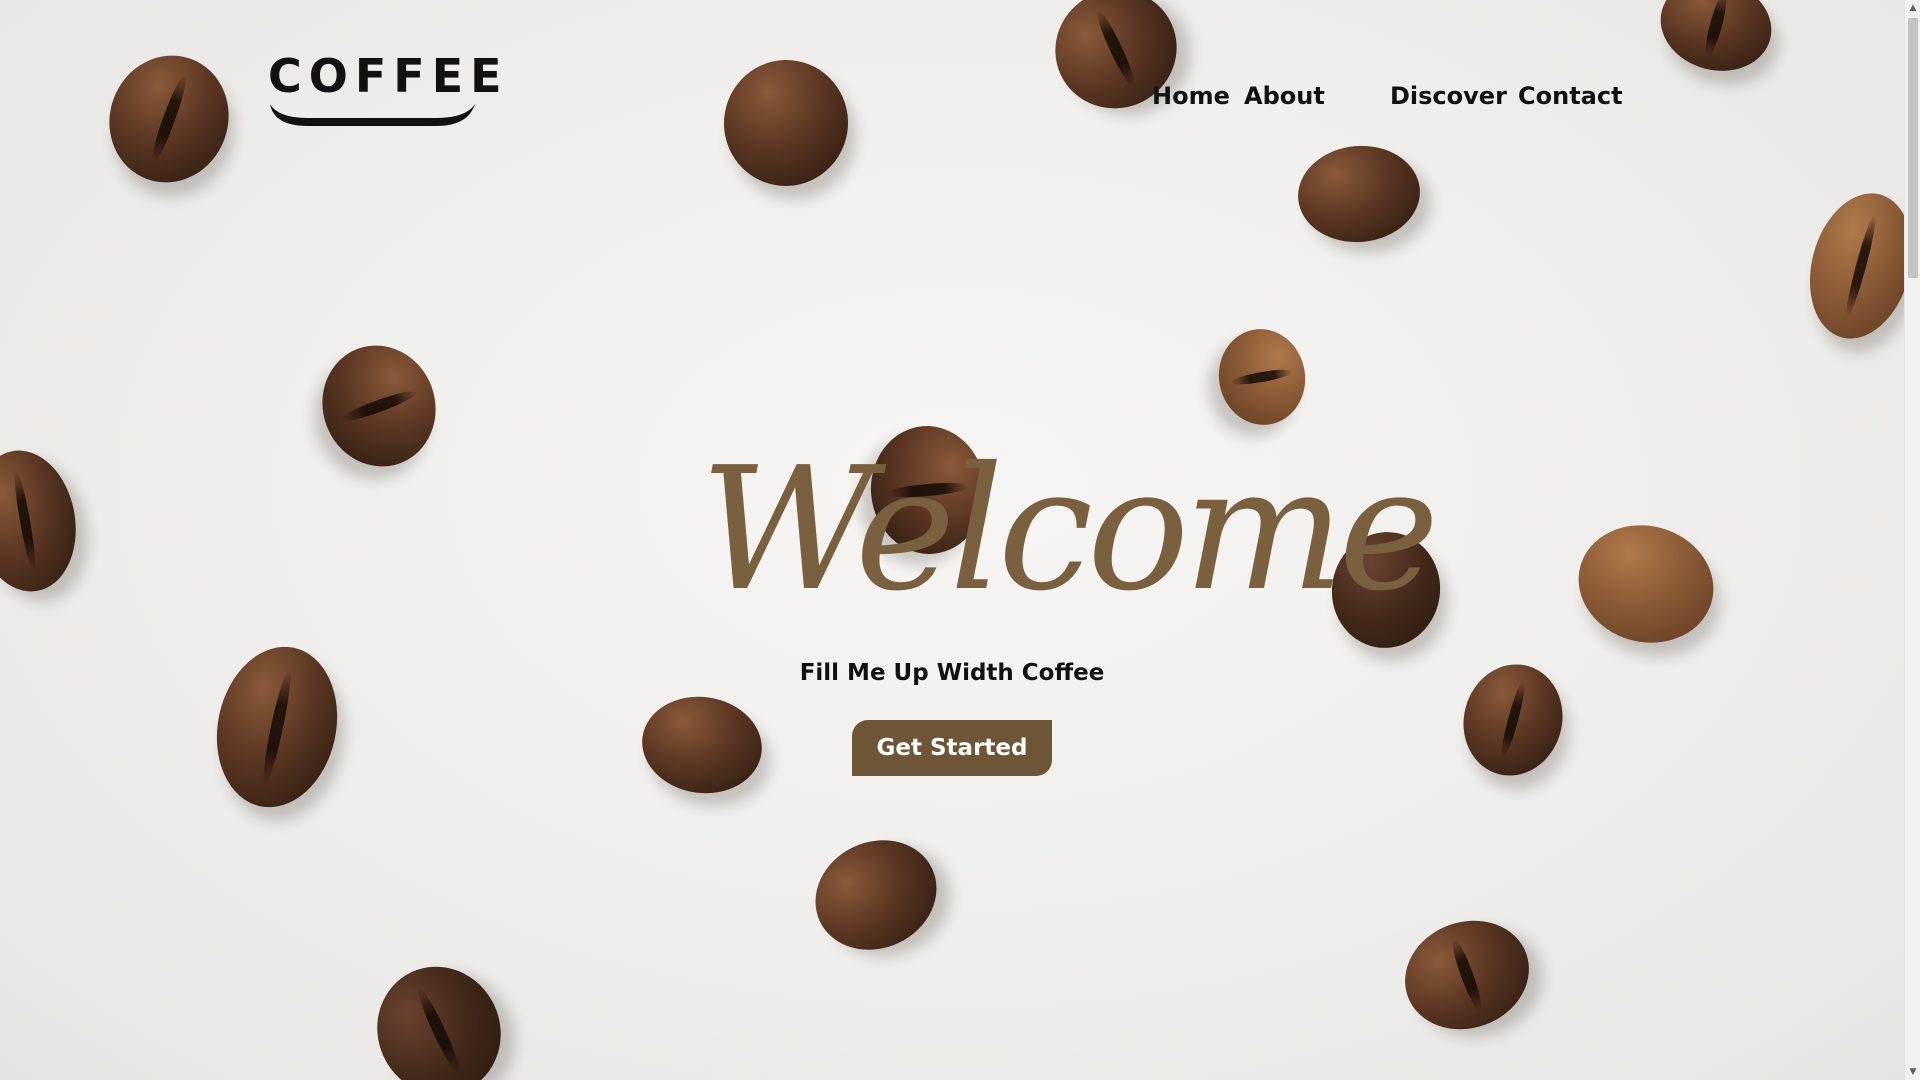  I want to click on nav-item-home: Home, so click(1191, 96).